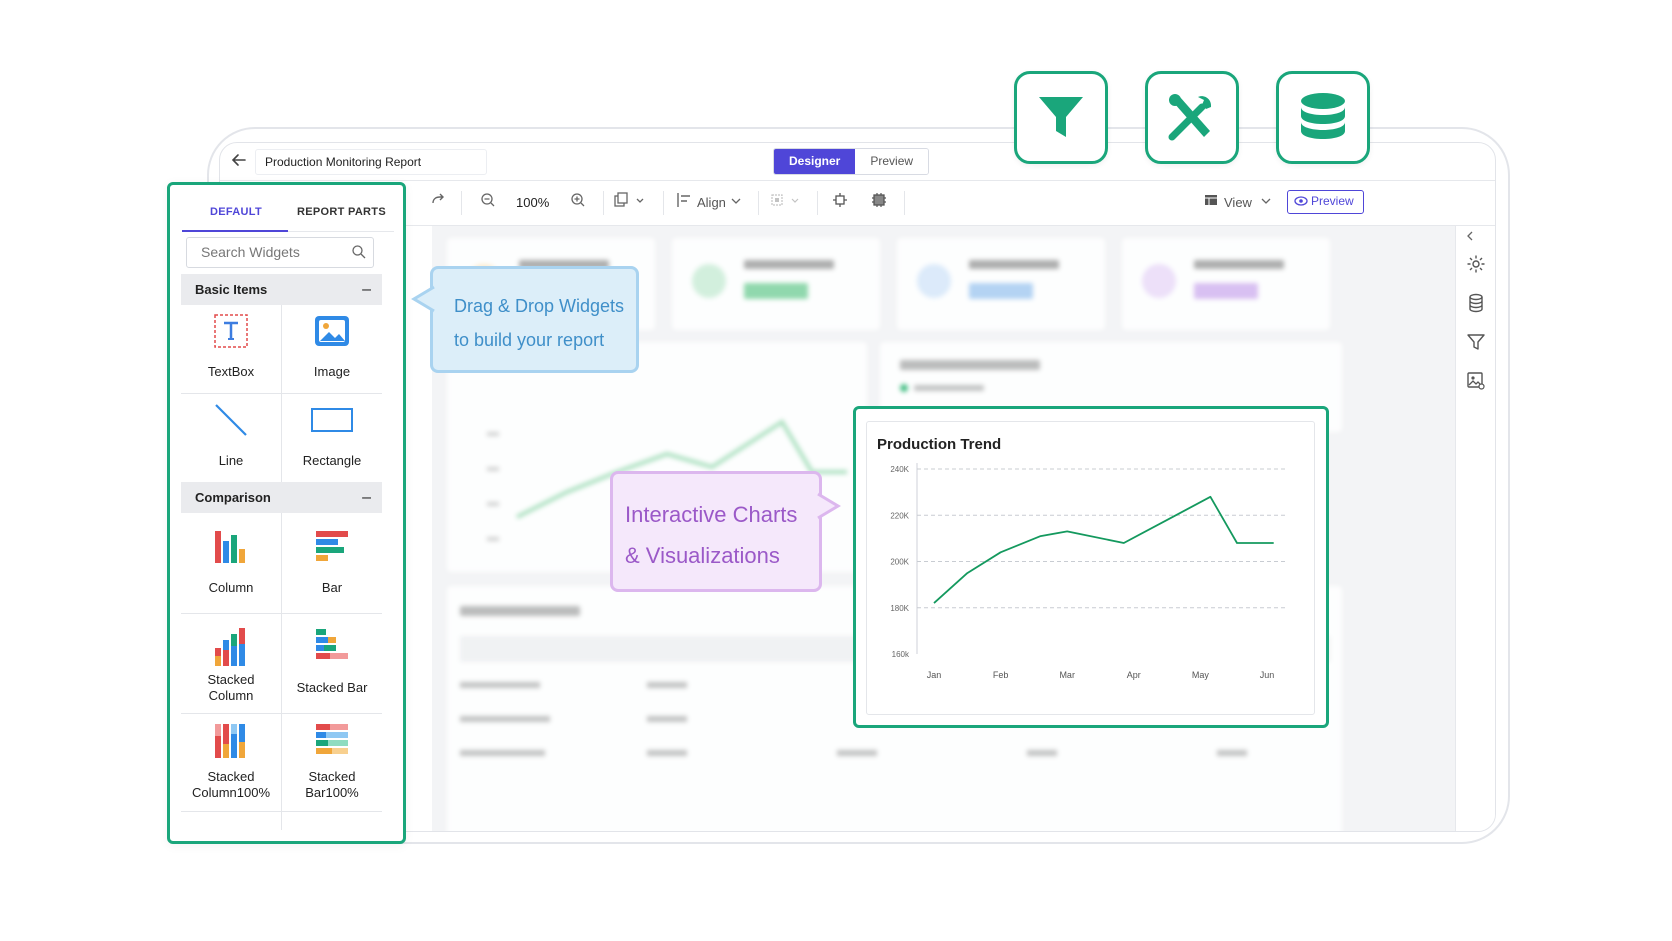 The width and height of the screenshot is (1672, 941). What do you see at coordinates (332, 644) in the screenshot?
I see `stacked-bar-icon` at bounding box center [332, 644].